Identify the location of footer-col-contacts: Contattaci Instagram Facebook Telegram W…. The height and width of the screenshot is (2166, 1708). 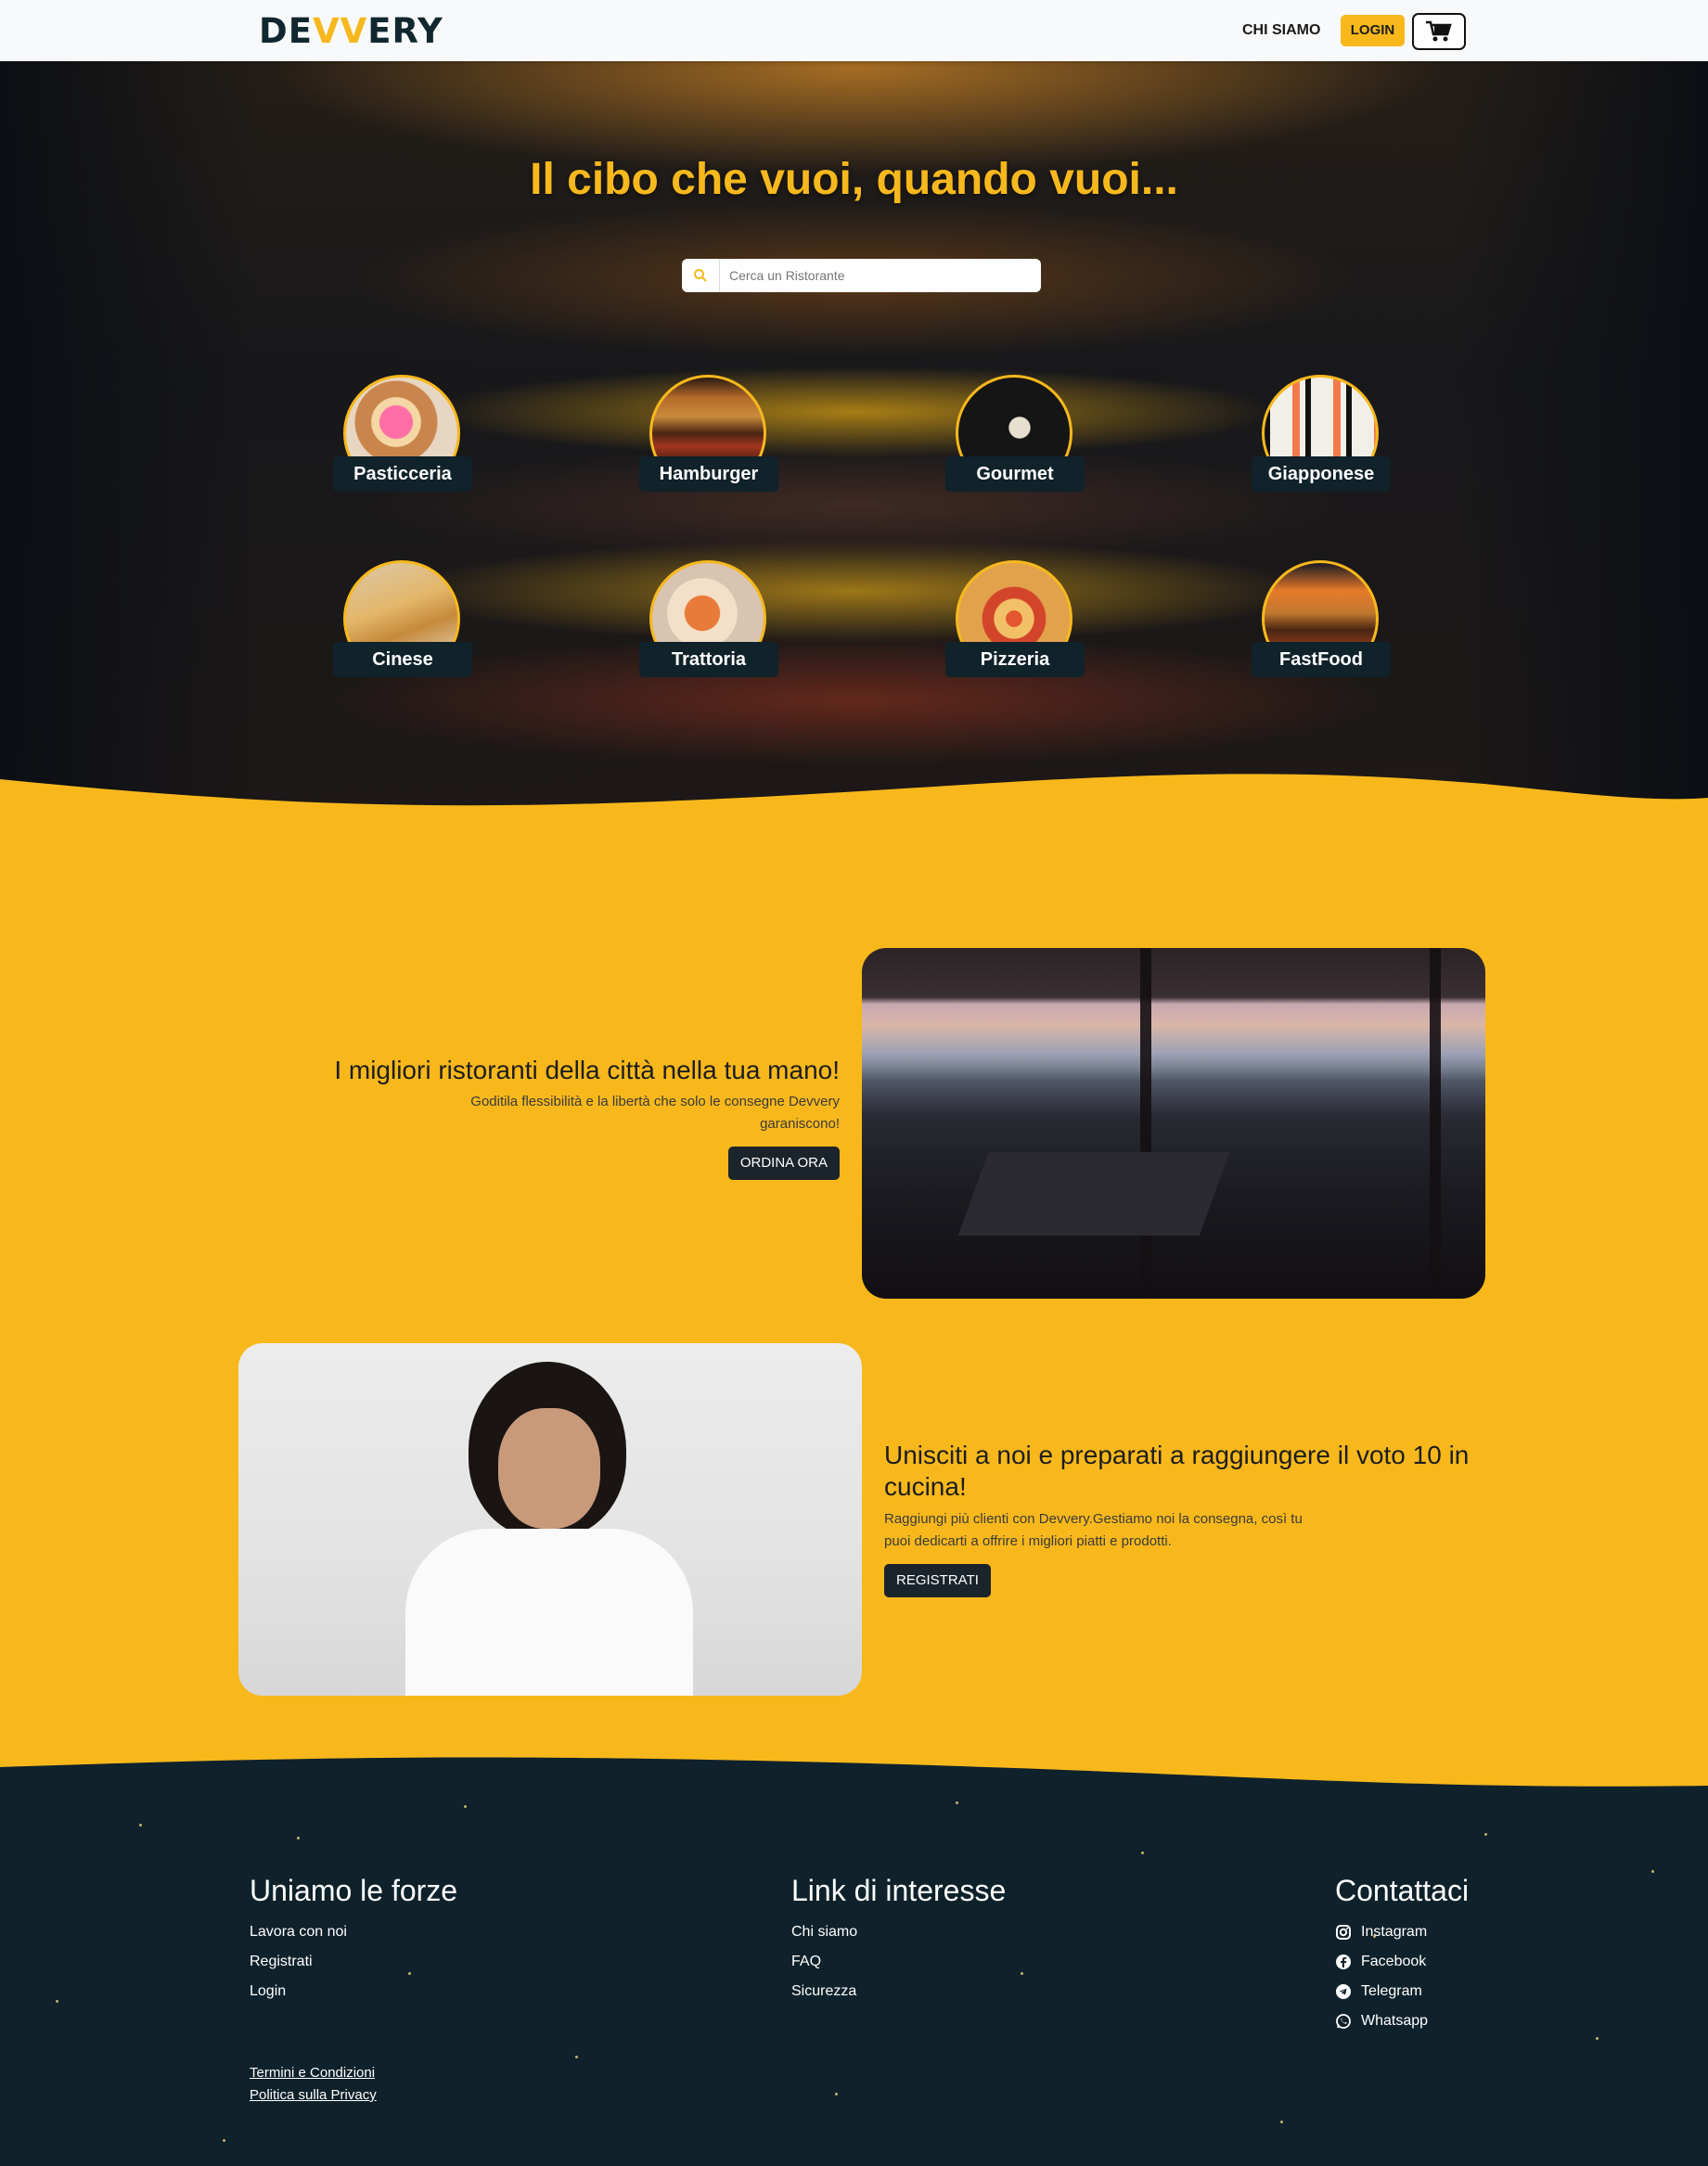
(1402, 1955).